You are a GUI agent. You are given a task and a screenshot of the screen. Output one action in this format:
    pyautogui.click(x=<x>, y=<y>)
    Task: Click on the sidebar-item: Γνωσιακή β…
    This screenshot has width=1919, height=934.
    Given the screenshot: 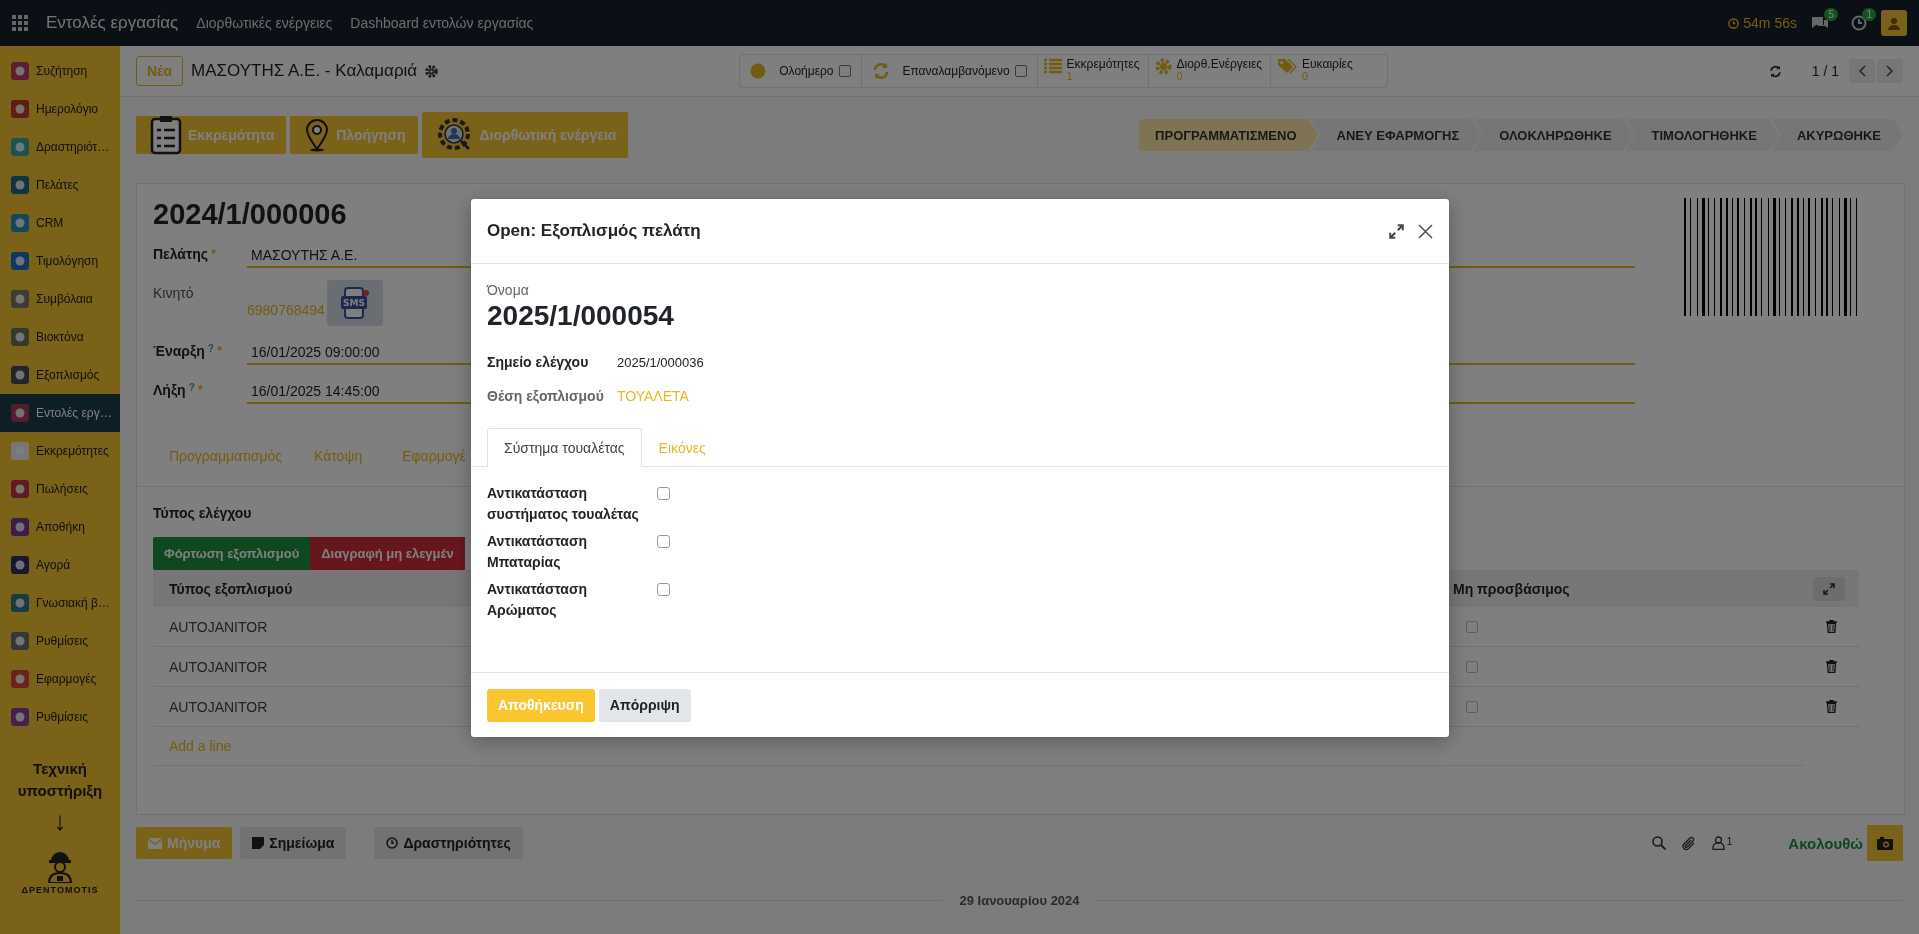 What is the action you would take?
    pyautogui.click(x=60, y=603)
    